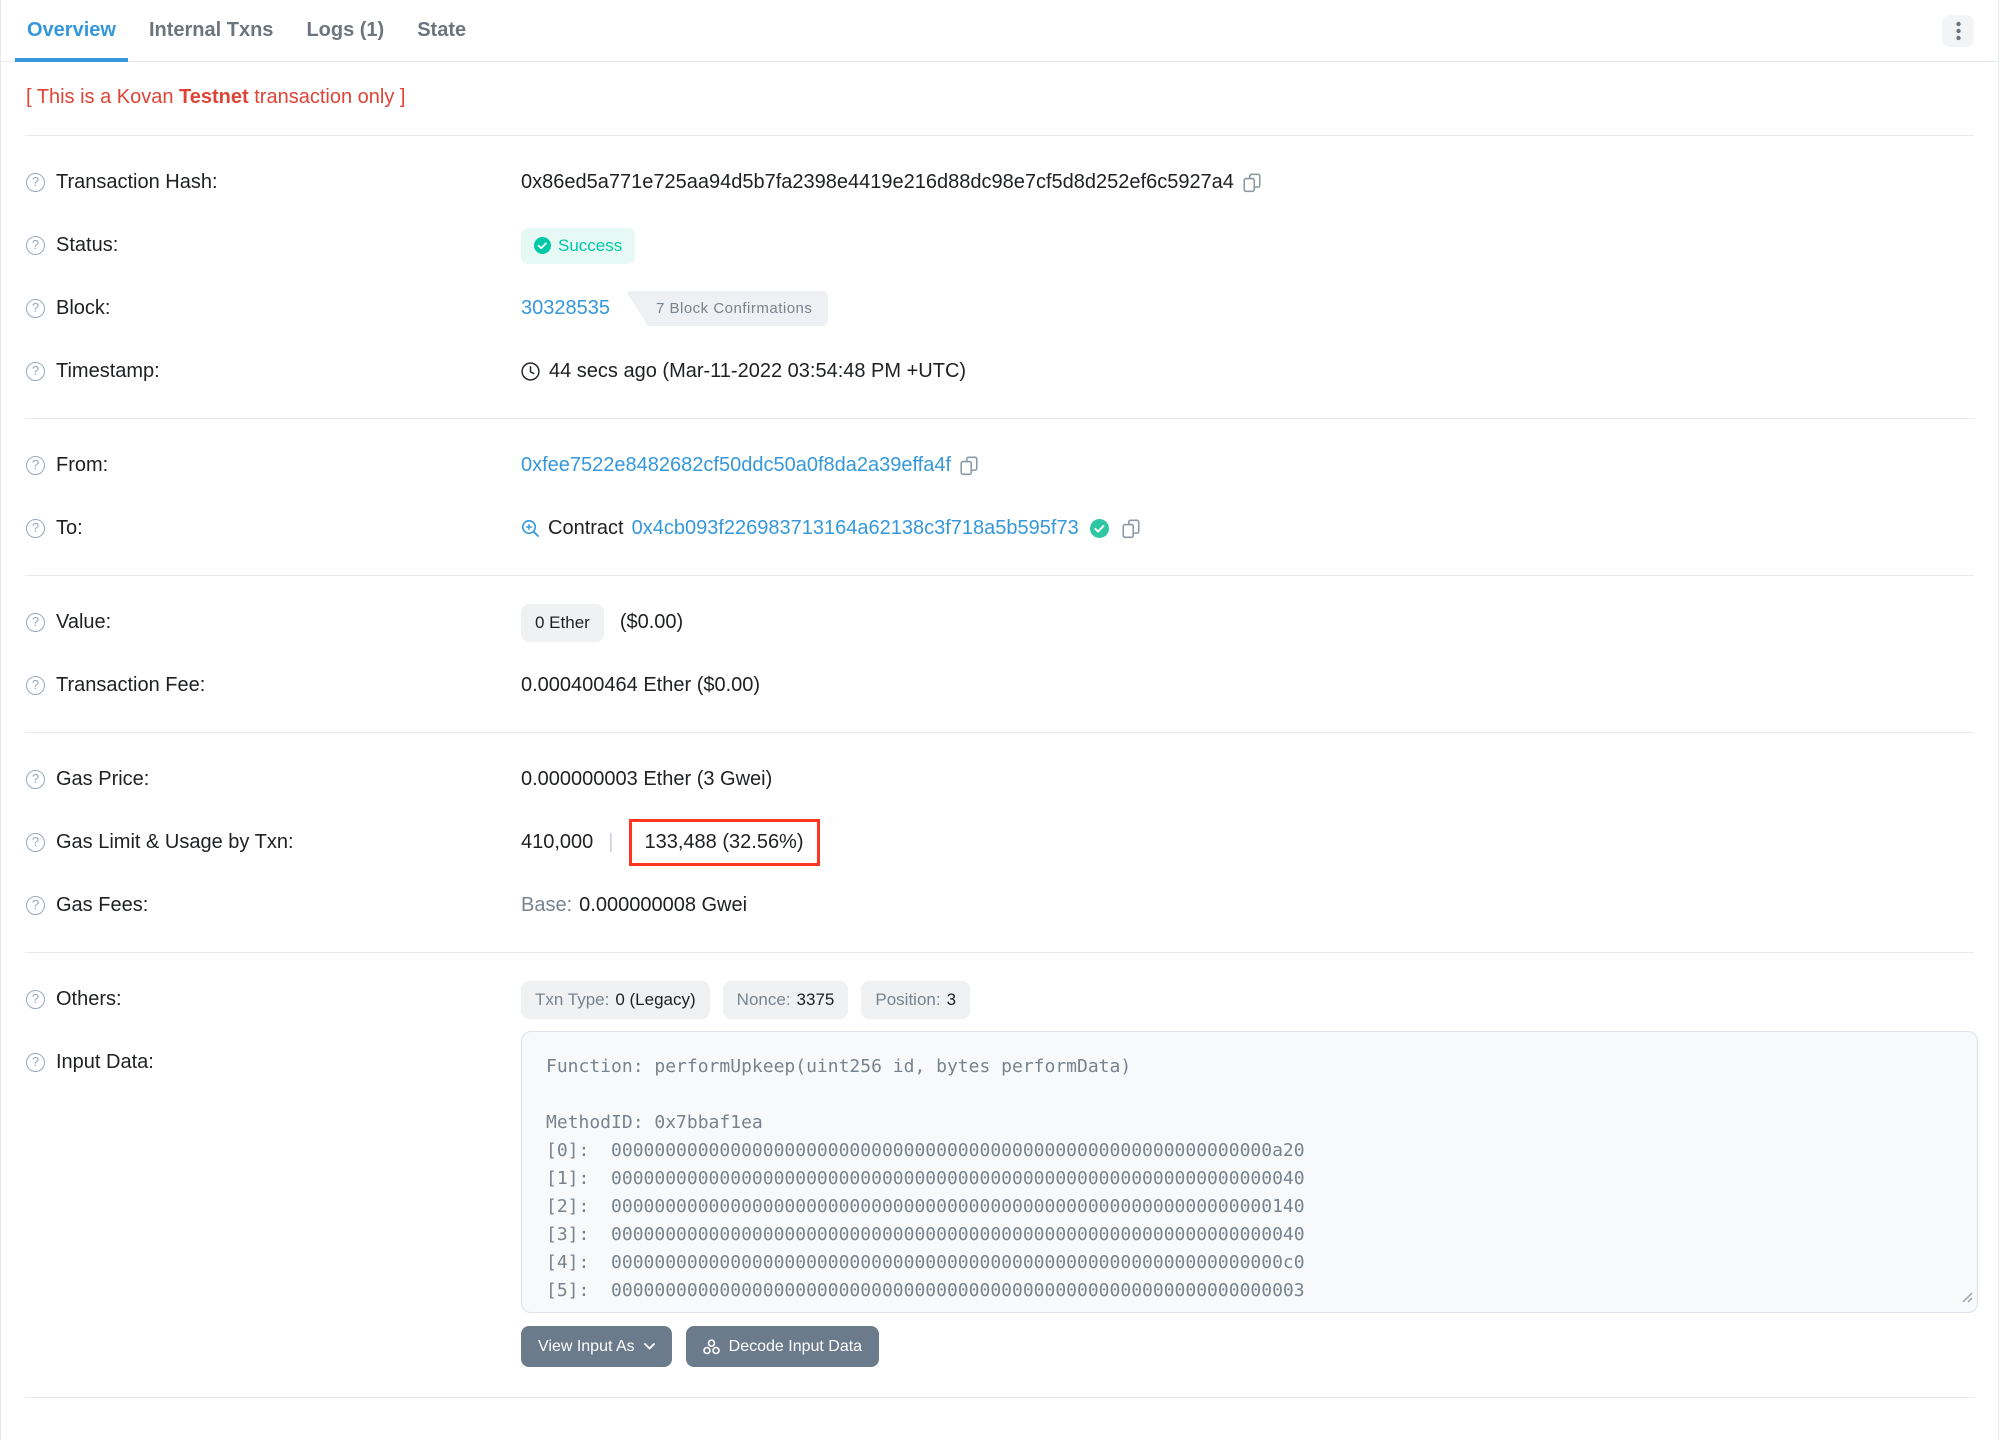 This screenshot has height=1440, width=1999. I want to click on kebab-icon, so click(1958, 30).